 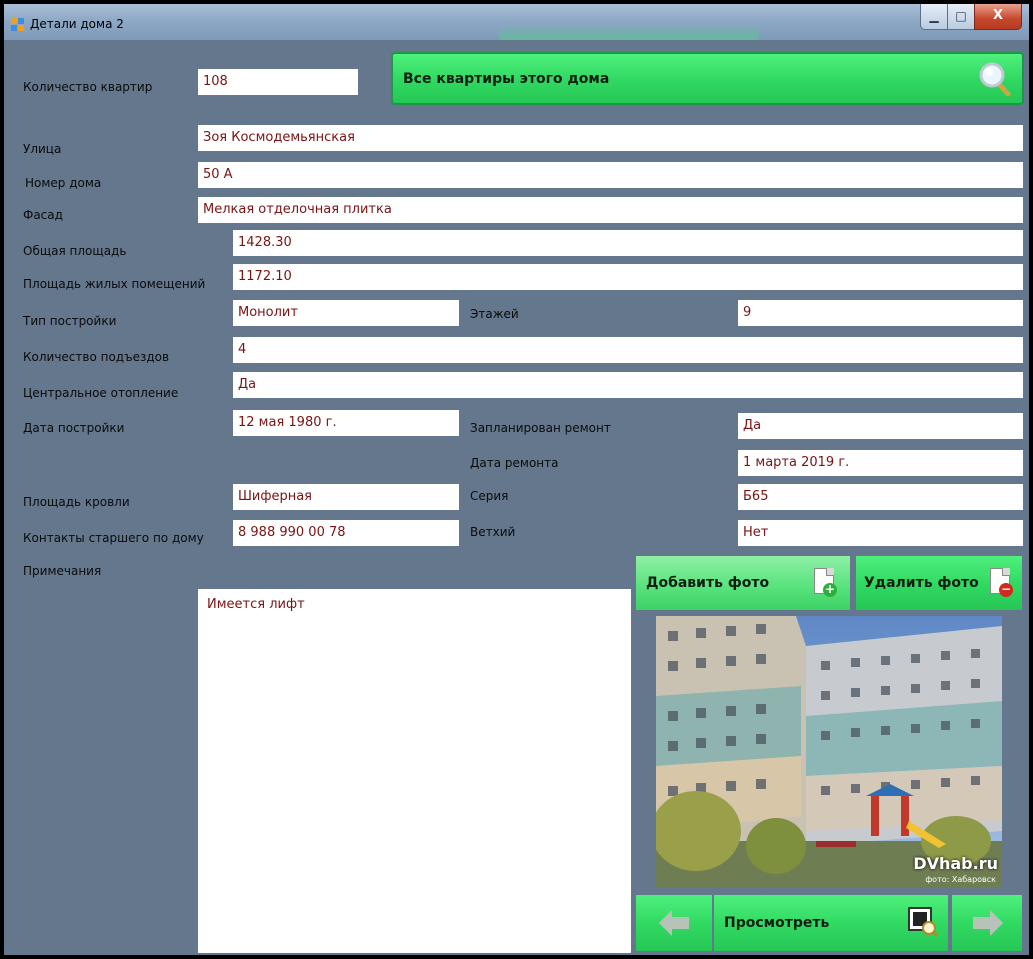 I want to click on repair-planned-field: Да, so click(x=880, y=426).